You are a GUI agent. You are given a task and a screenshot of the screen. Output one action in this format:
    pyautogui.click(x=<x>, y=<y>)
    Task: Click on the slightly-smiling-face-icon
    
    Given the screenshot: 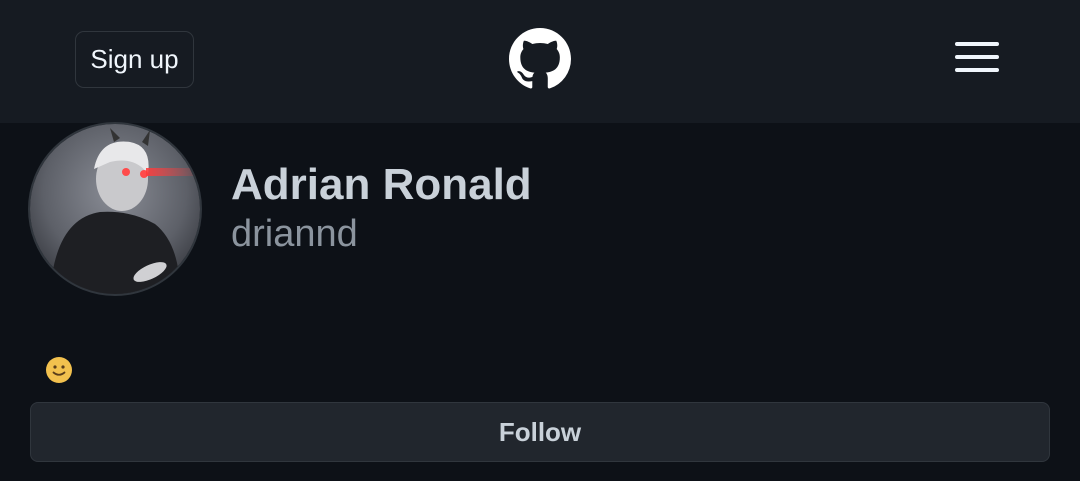 What is the action you would take?
    pyautogui.click(x=59, y=370)
    